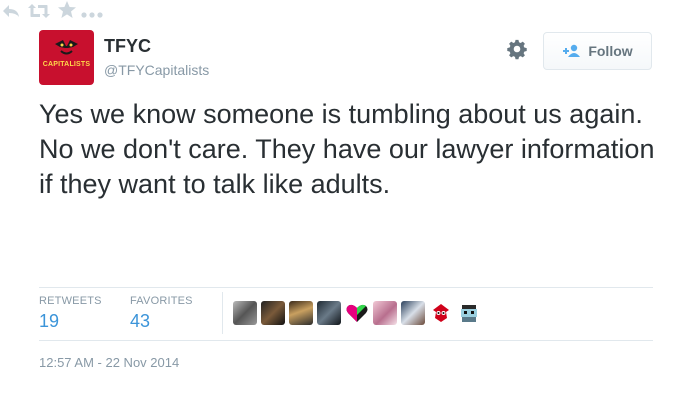 The width and height of the screenshot is (696, 406). What do you see at coordinates (70, 301) in the screenshot?
I see `retweets-label: RETWEETS` at bounding box center [70, 301].